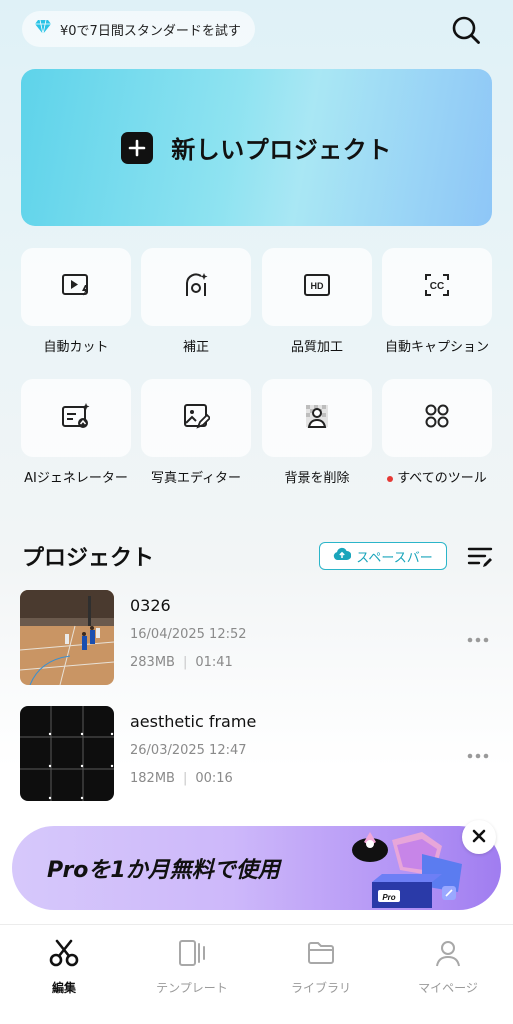 Image resolution: width=513 pixels, height=1024 pixels. I want to click on tool-enhance: 補正, so click(196, 301).